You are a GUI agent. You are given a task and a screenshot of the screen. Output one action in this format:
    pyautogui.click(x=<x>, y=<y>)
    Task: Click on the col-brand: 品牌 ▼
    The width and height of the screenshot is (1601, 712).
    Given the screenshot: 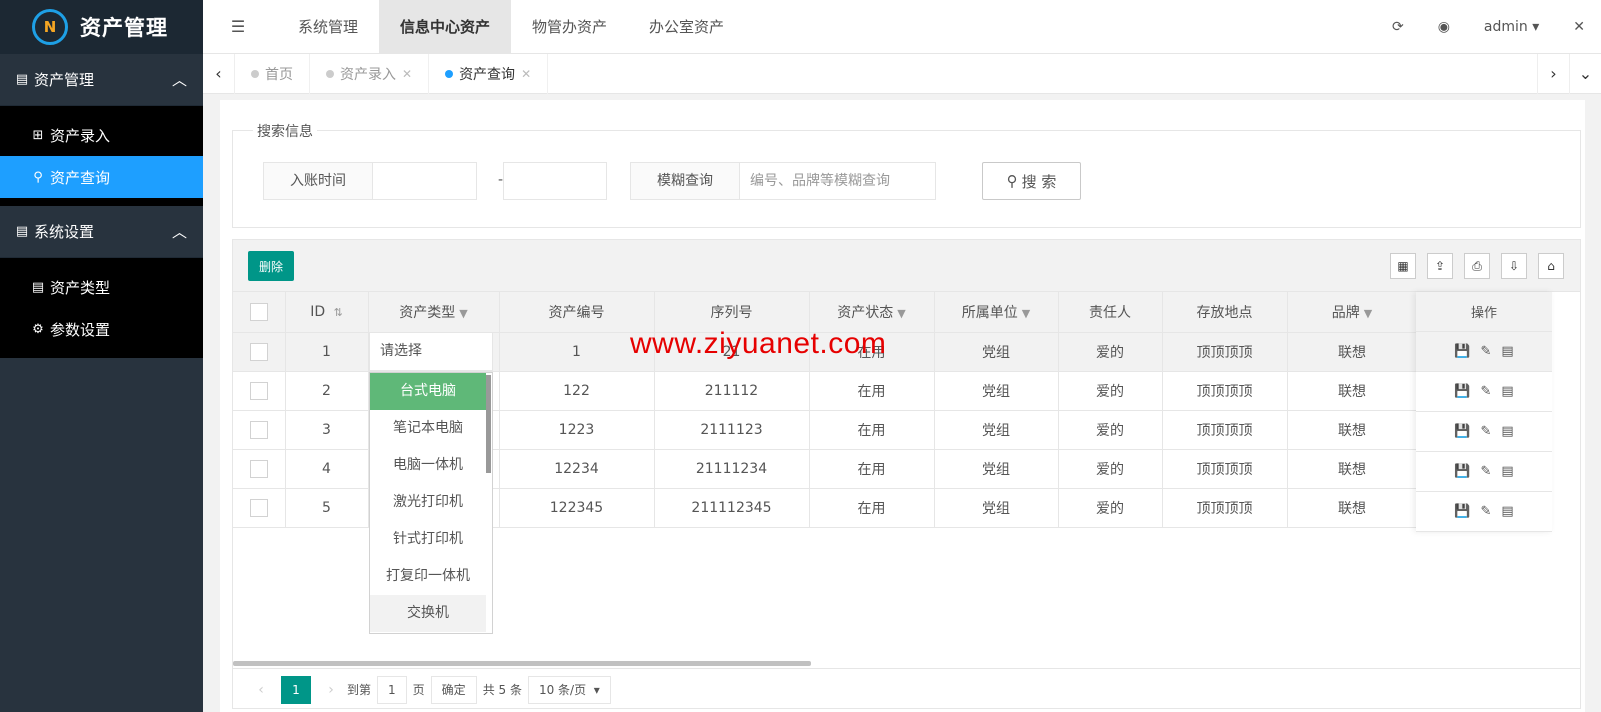 What is the action you would take?
    pyautogui.click(x=1352, y=312)
    